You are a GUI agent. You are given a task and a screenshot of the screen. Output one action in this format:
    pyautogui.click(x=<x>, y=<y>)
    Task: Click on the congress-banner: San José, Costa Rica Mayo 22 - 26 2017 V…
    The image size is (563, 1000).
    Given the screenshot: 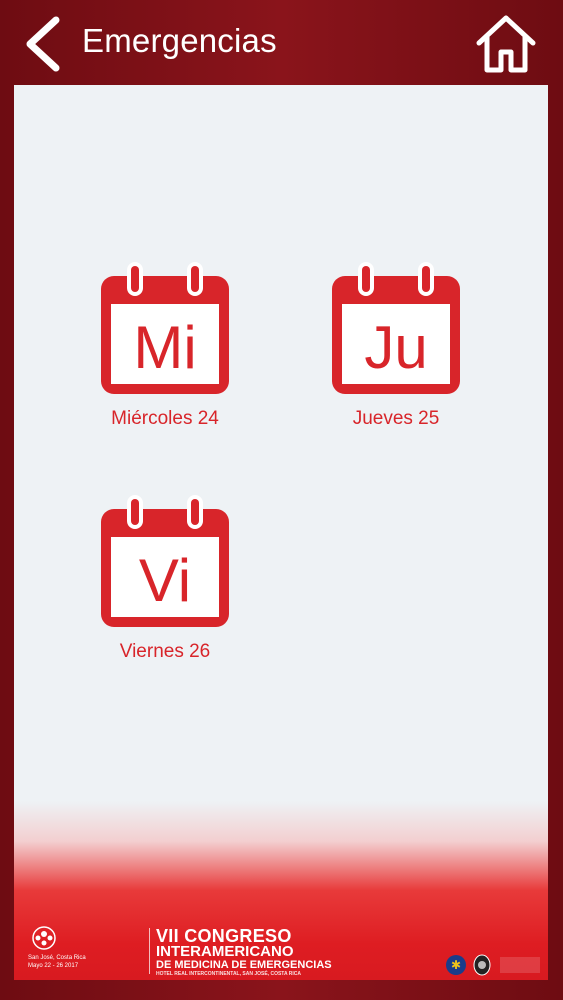 What is the action you would take?
    pyautogui.click(x=281, y=949)
    